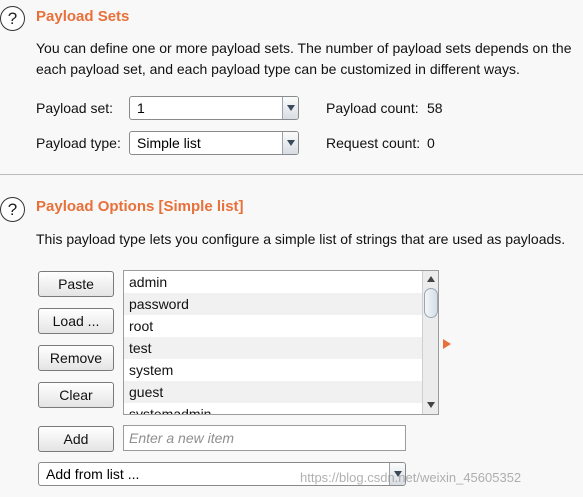 The image size is (583, 497). Describe the element at coordinates (214, 108) in the screenshot. I see `payload-set-select: 1` at that location.